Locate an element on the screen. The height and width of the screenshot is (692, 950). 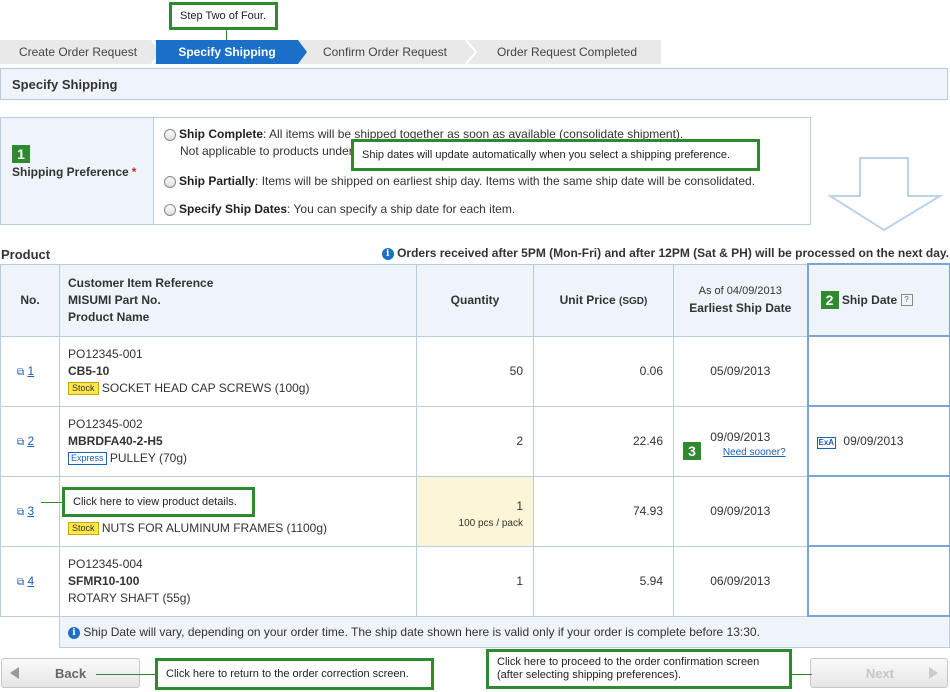
help-icon: ? is located at coordinates (906, 300).